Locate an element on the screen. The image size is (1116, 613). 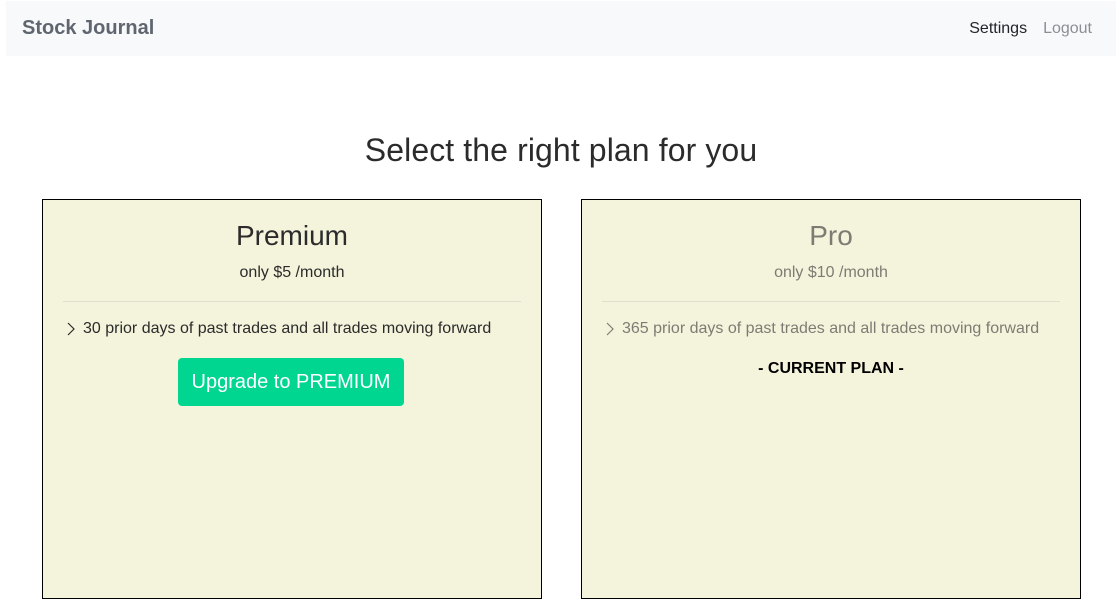
navbar: Stock Journal Settings Logout is located at coordinates (561, 28).